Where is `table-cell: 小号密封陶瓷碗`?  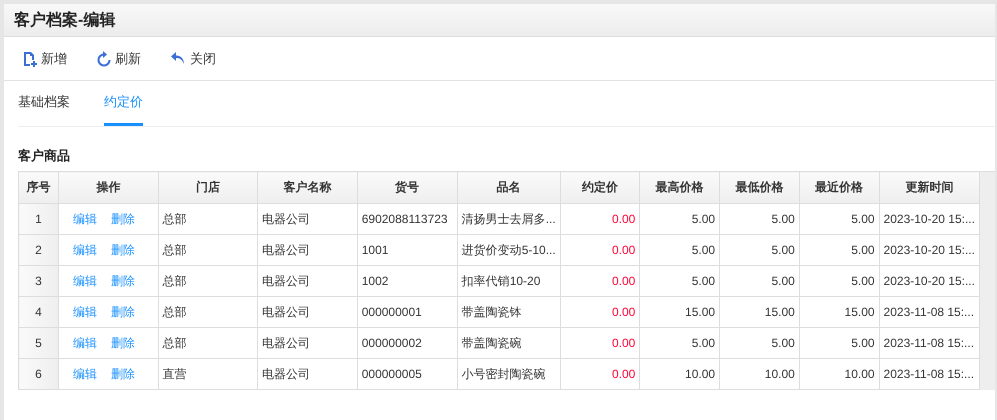
table-cell: 小号密封陶瓷碗 is located at coordinates (508, 374).